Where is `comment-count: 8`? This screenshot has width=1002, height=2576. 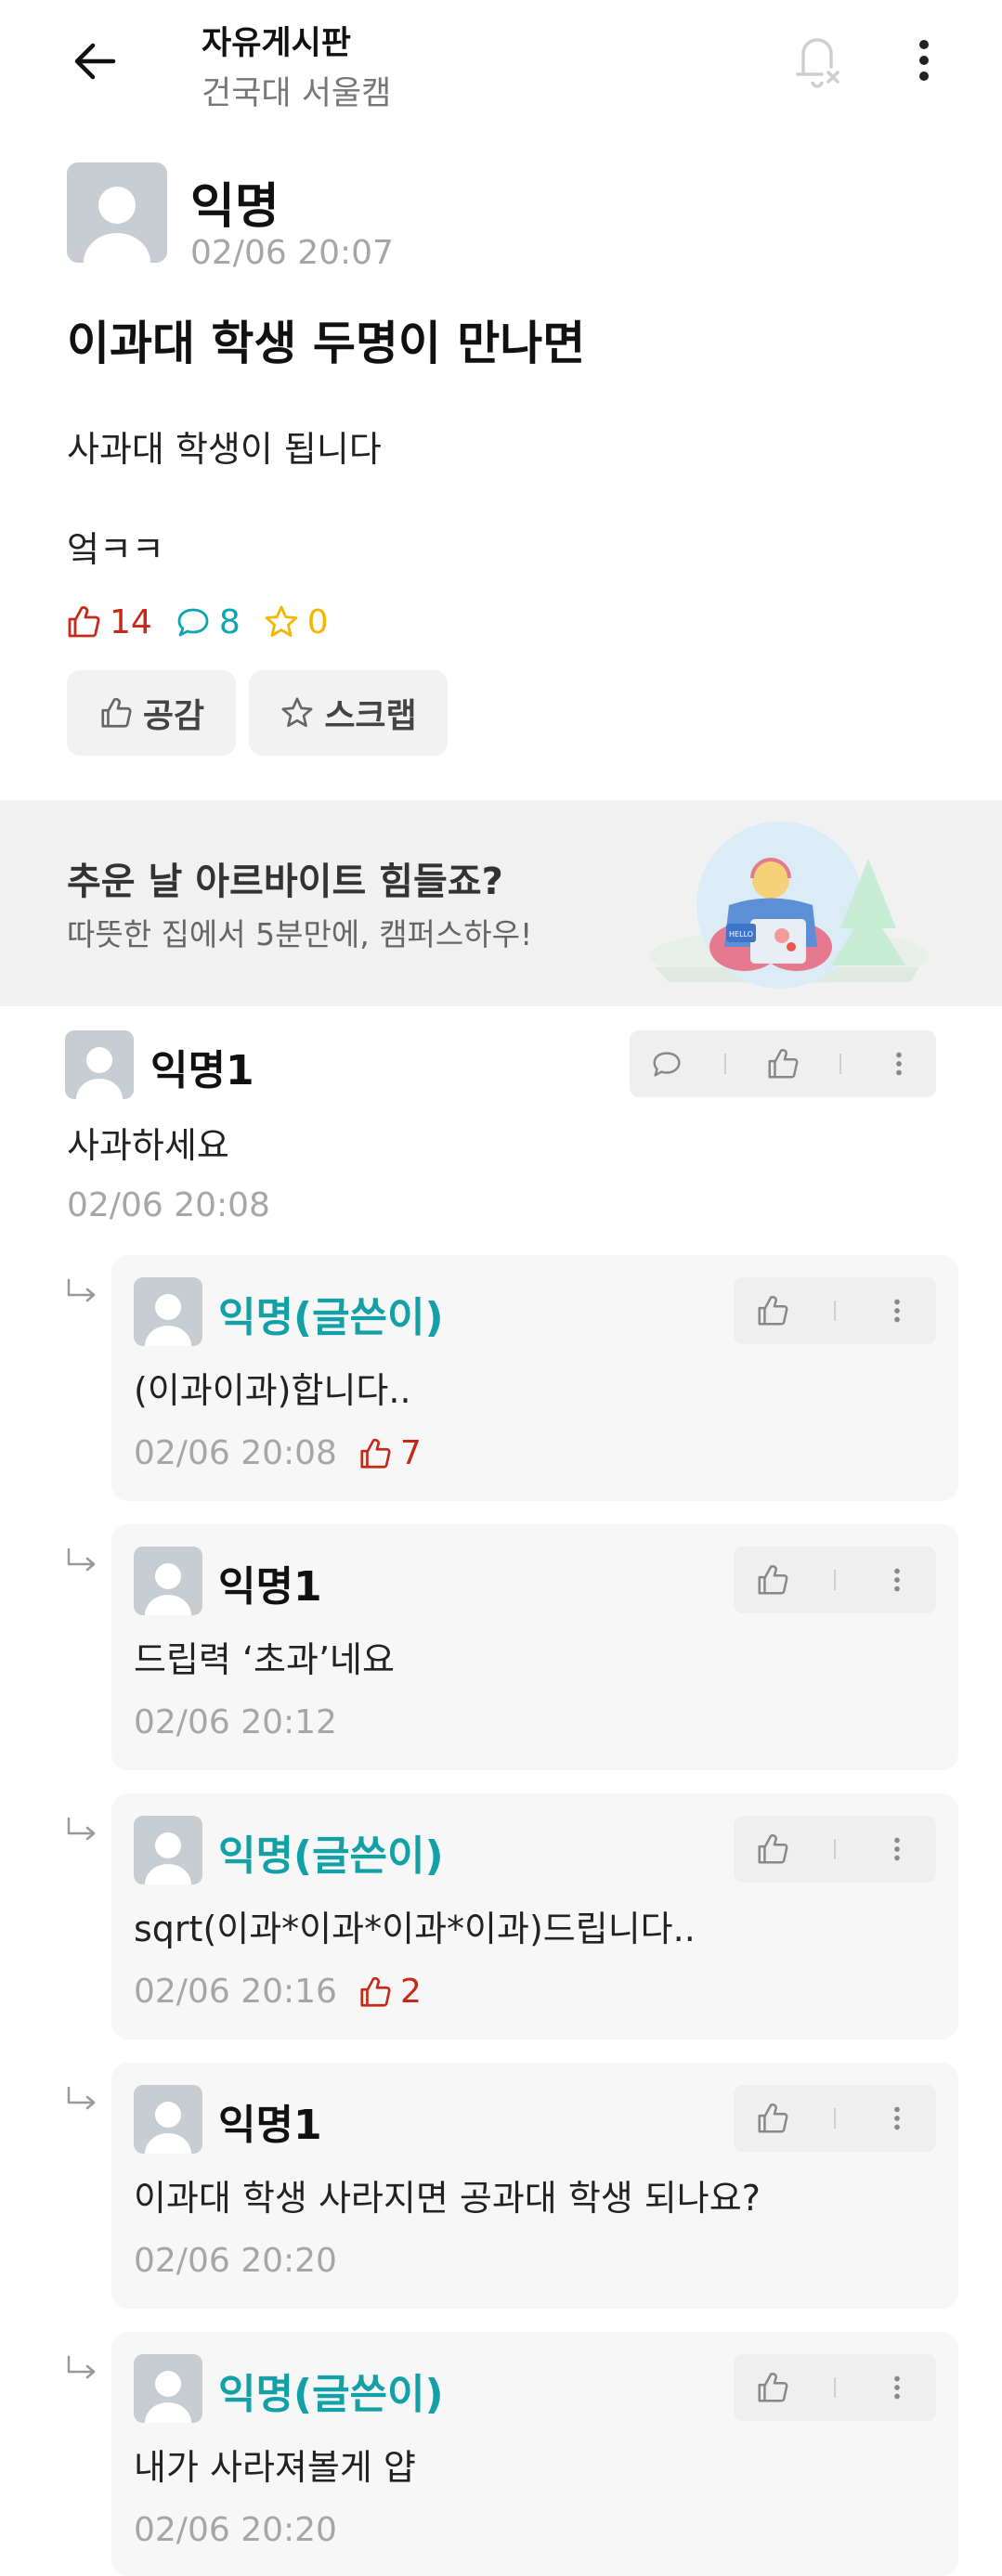
comment-count: 8 is located at coordinates (208, 622).